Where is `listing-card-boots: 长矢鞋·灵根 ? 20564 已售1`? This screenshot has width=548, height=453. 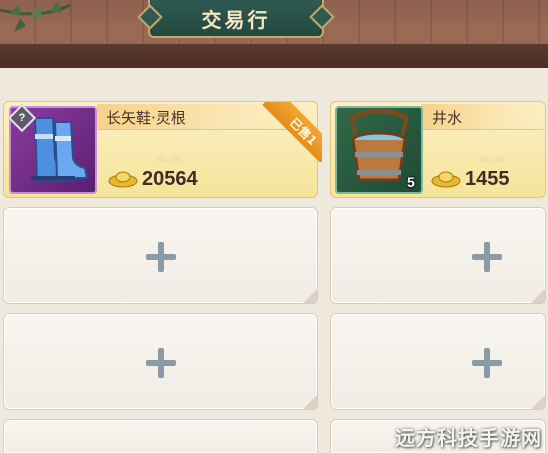 listing-card-boots: 长矢鞋·灵根 ? 20564 已售1 is located at coordinates (162, 149).